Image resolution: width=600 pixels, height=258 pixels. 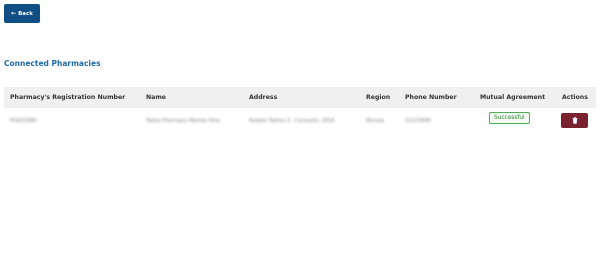 I want to click on header-region: Region, so click(x=378, y=97).